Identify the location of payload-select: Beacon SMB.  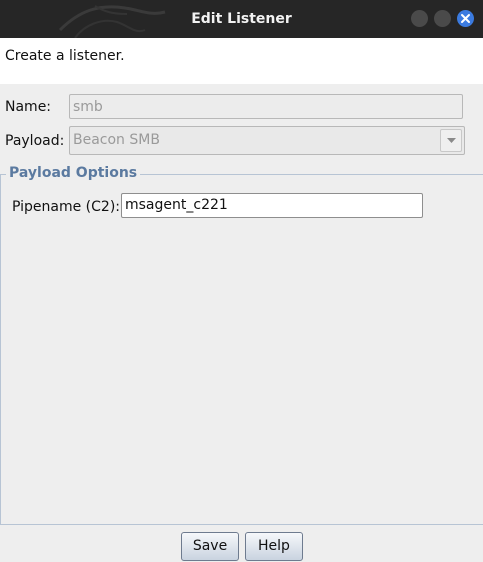
(267, 140).